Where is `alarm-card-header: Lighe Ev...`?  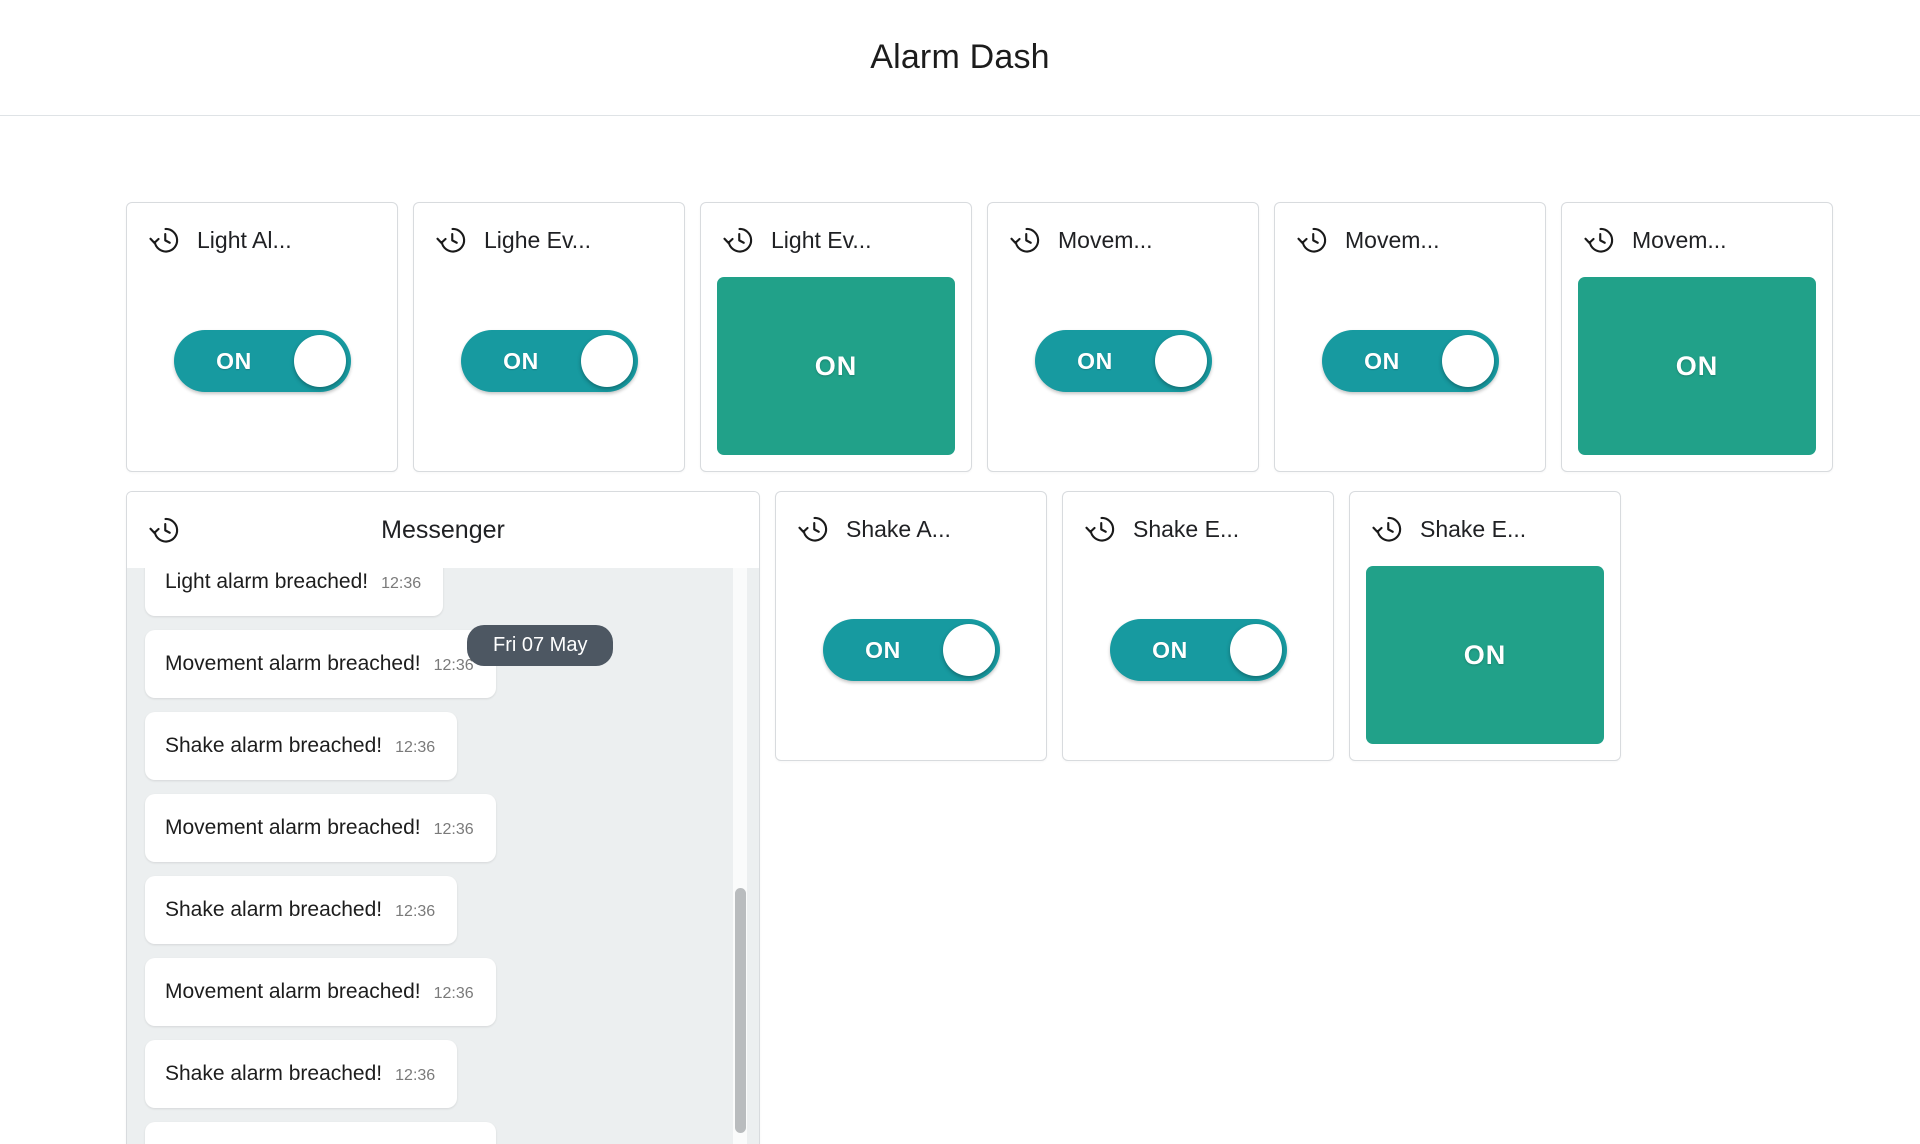 alarm-card-header: Lighe Ev... is located at coordinates (549, 240).